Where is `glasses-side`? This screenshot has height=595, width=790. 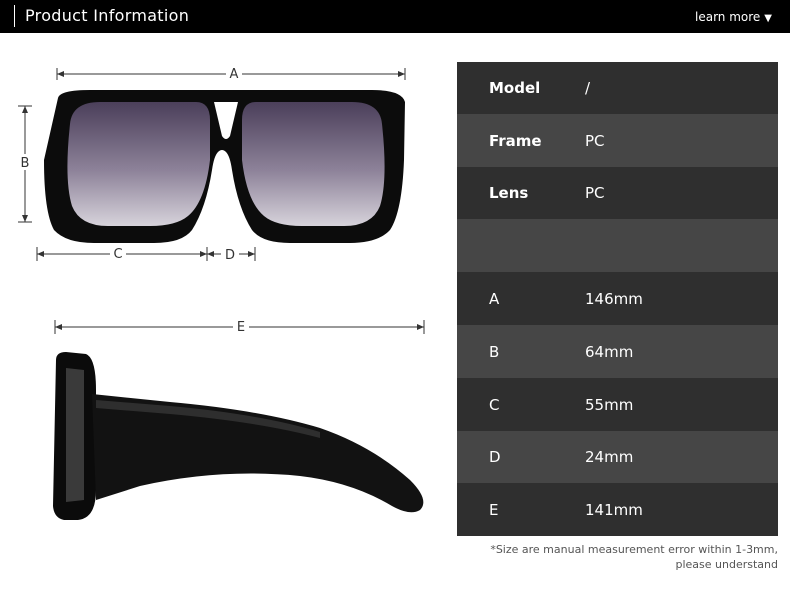
glasses-side is located at coordinates (238, 436).